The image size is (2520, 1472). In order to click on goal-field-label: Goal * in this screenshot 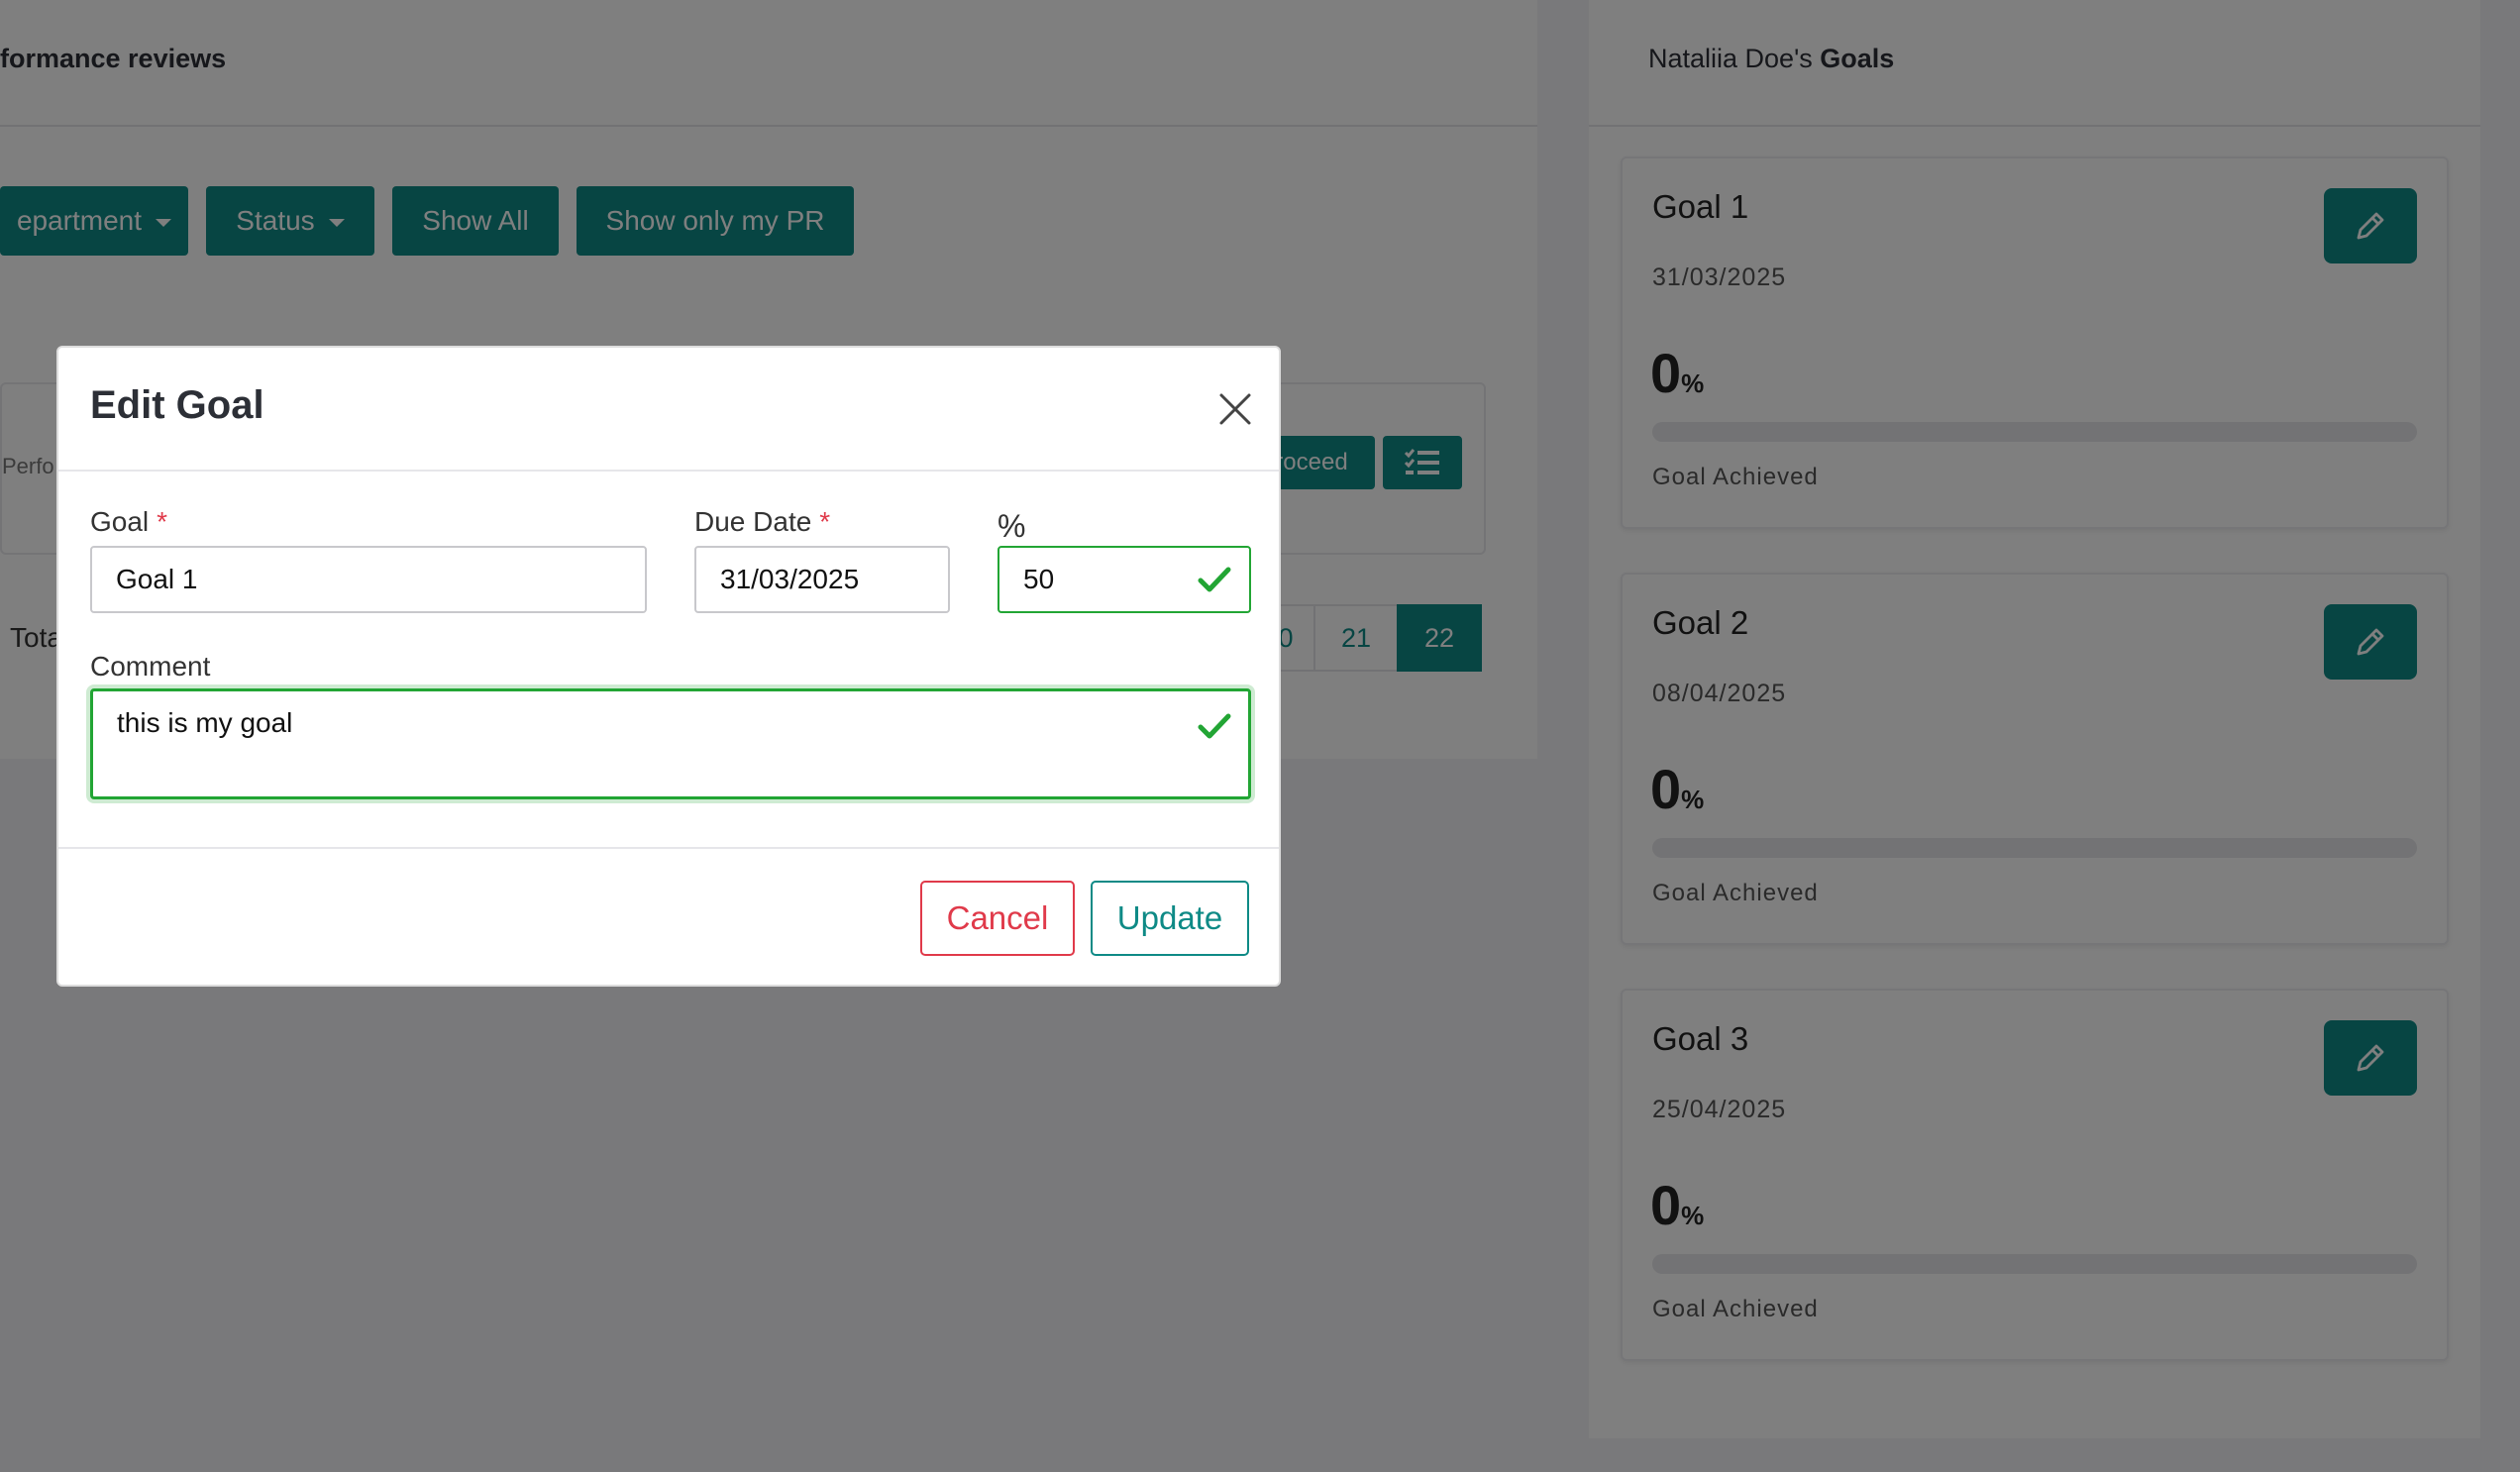, I will do `click(128, 522)`.